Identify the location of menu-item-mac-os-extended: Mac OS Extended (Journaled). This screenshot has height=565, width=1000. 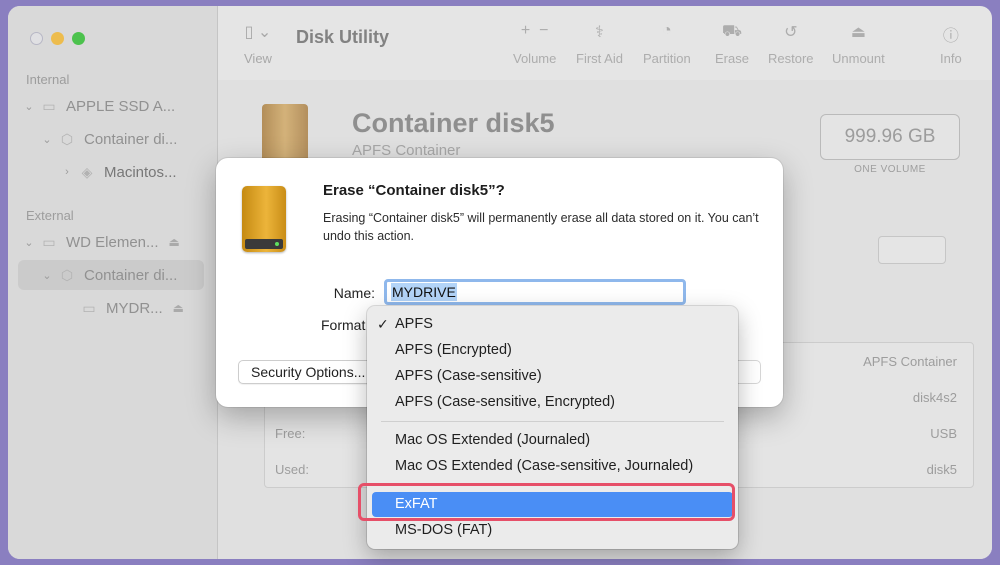
(552, 440).